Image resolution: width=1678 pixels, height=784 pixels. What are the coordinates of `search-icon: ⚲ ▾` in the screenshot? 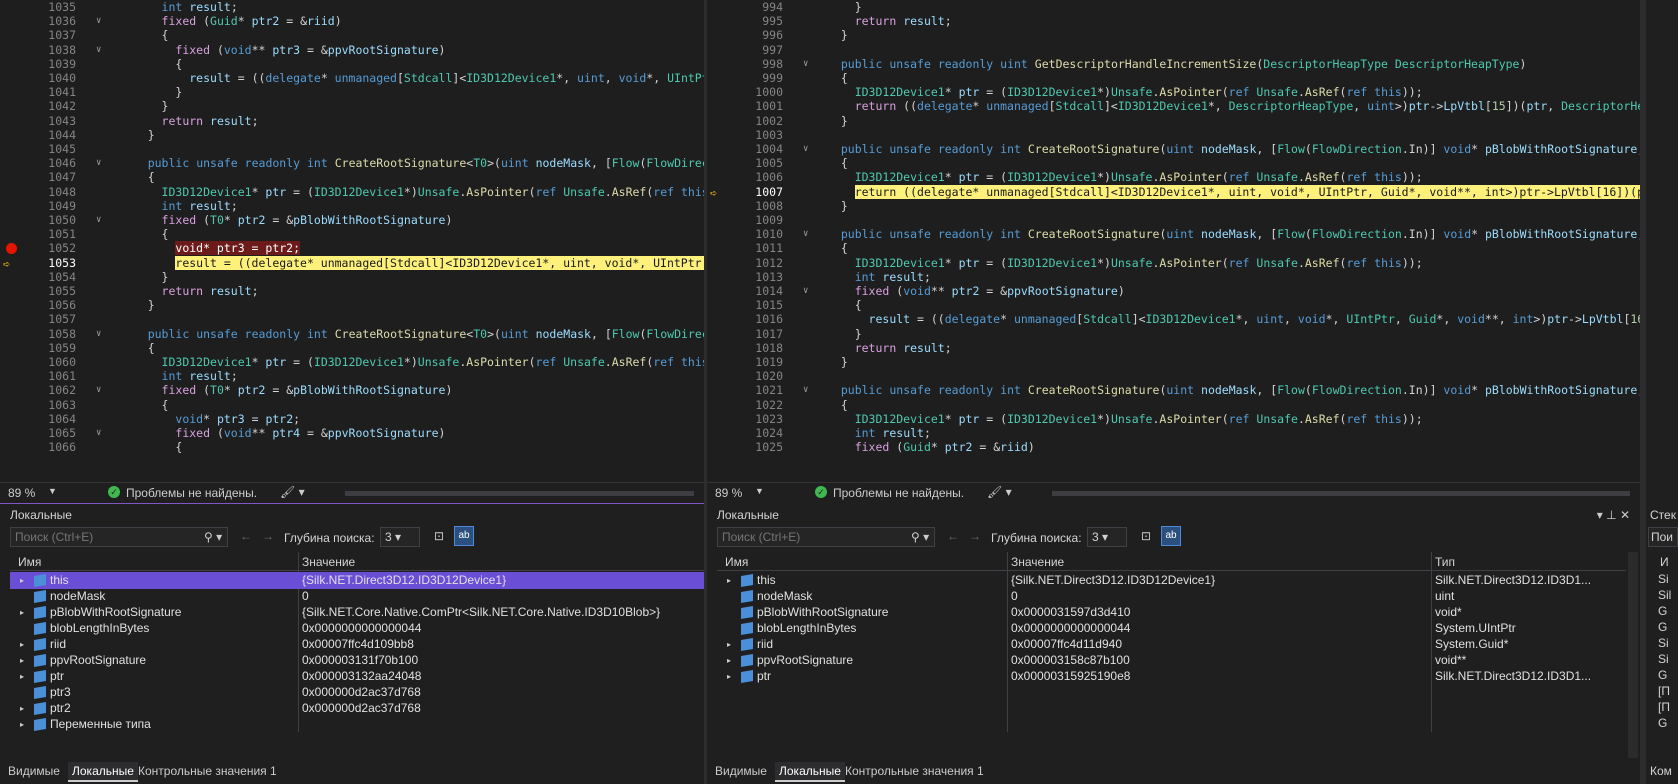 It's located at (213, 537).